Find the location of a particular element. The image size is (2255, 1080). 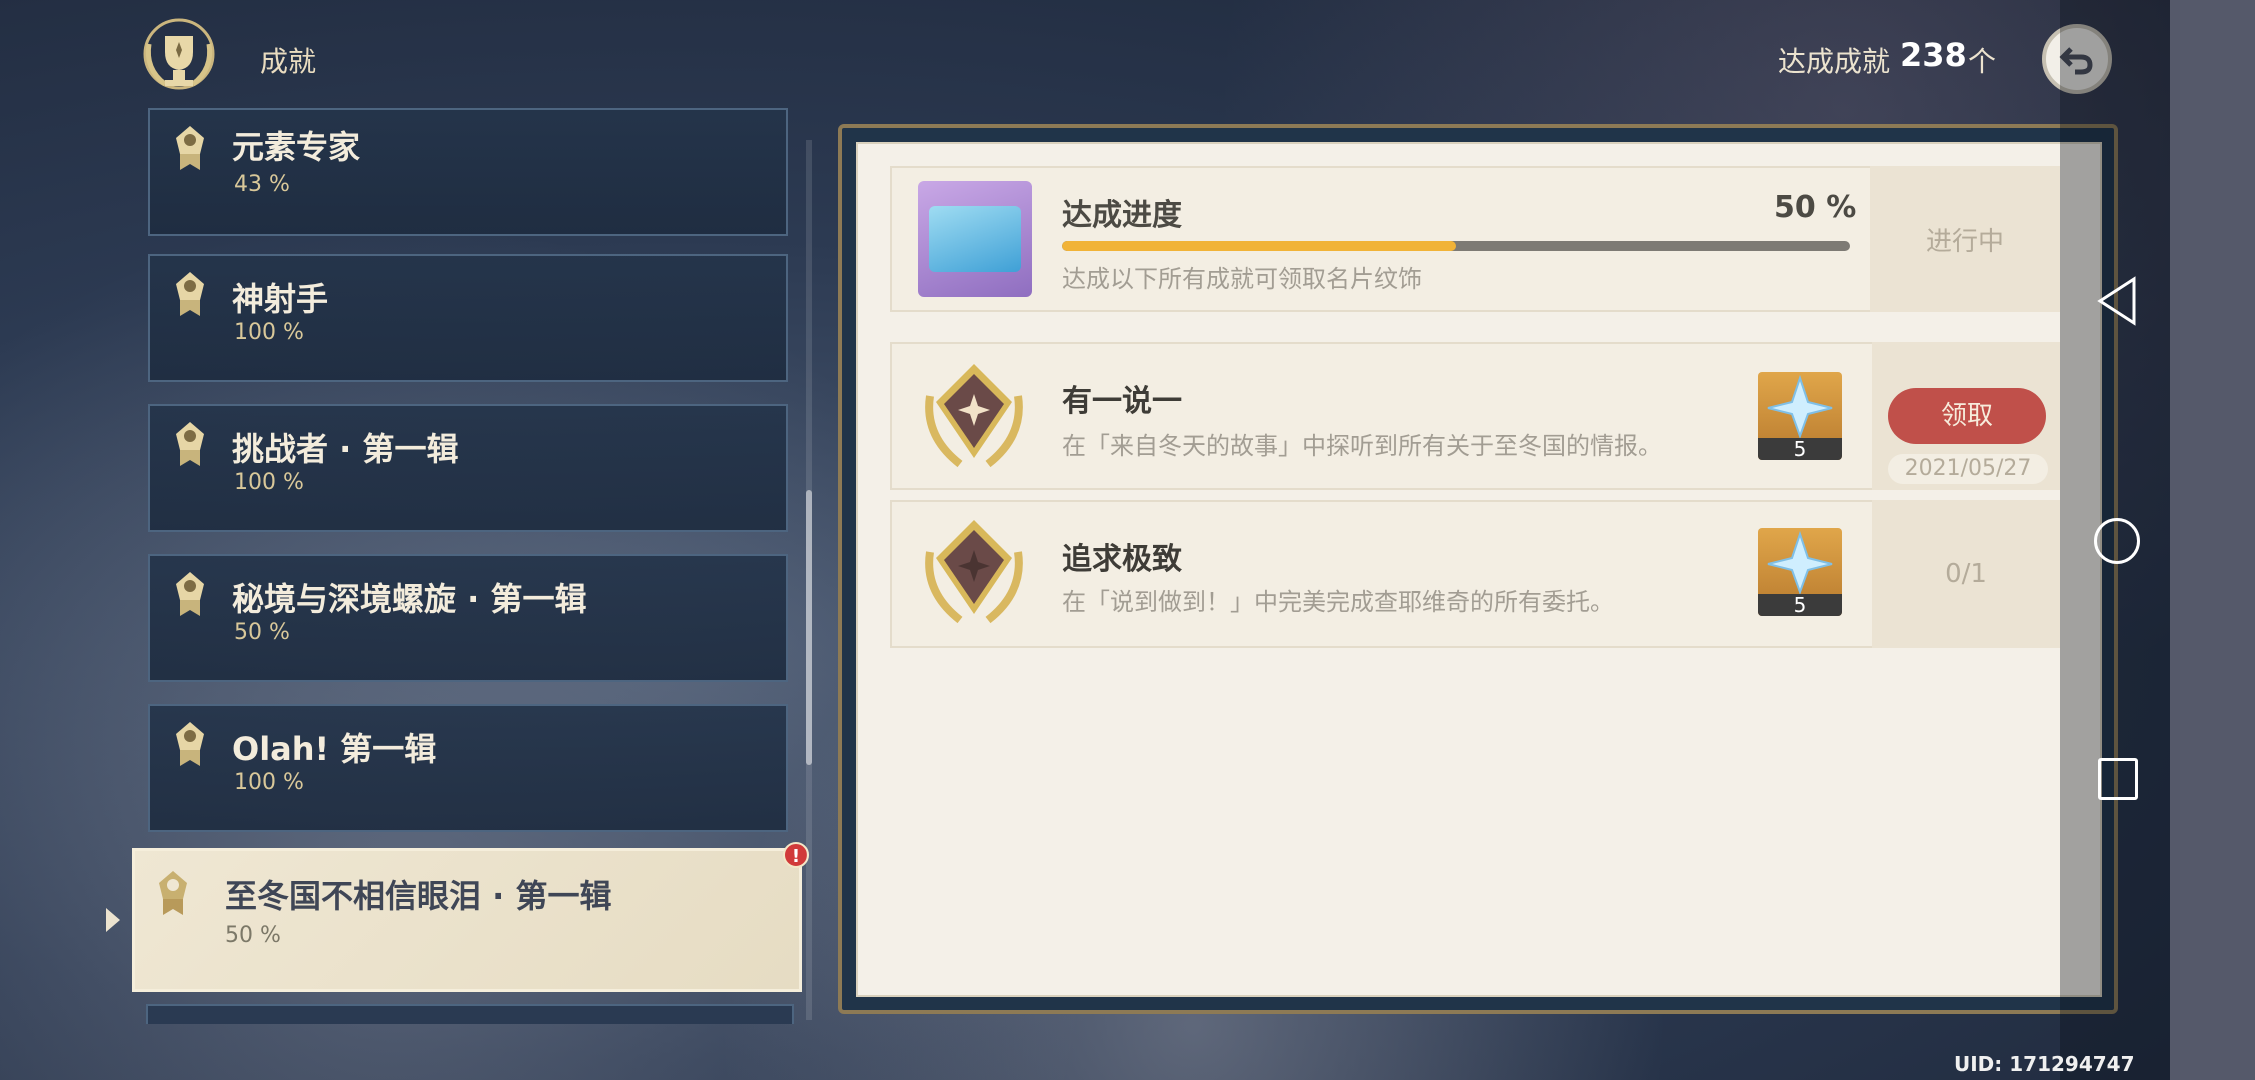

claim-button: 领取 is located at coordinates (1967, 416).